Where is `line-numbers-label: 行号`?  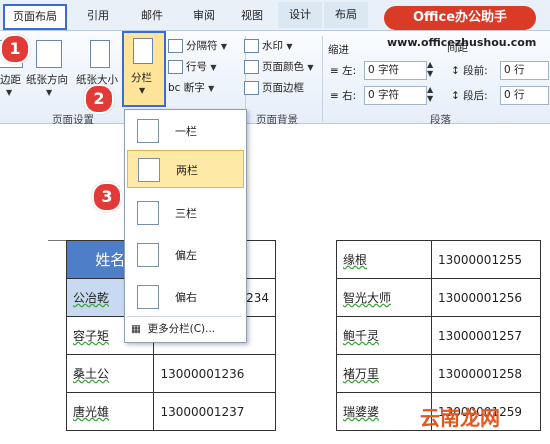 line-numbers-label: 行号 is located at coordinates (196, 67).